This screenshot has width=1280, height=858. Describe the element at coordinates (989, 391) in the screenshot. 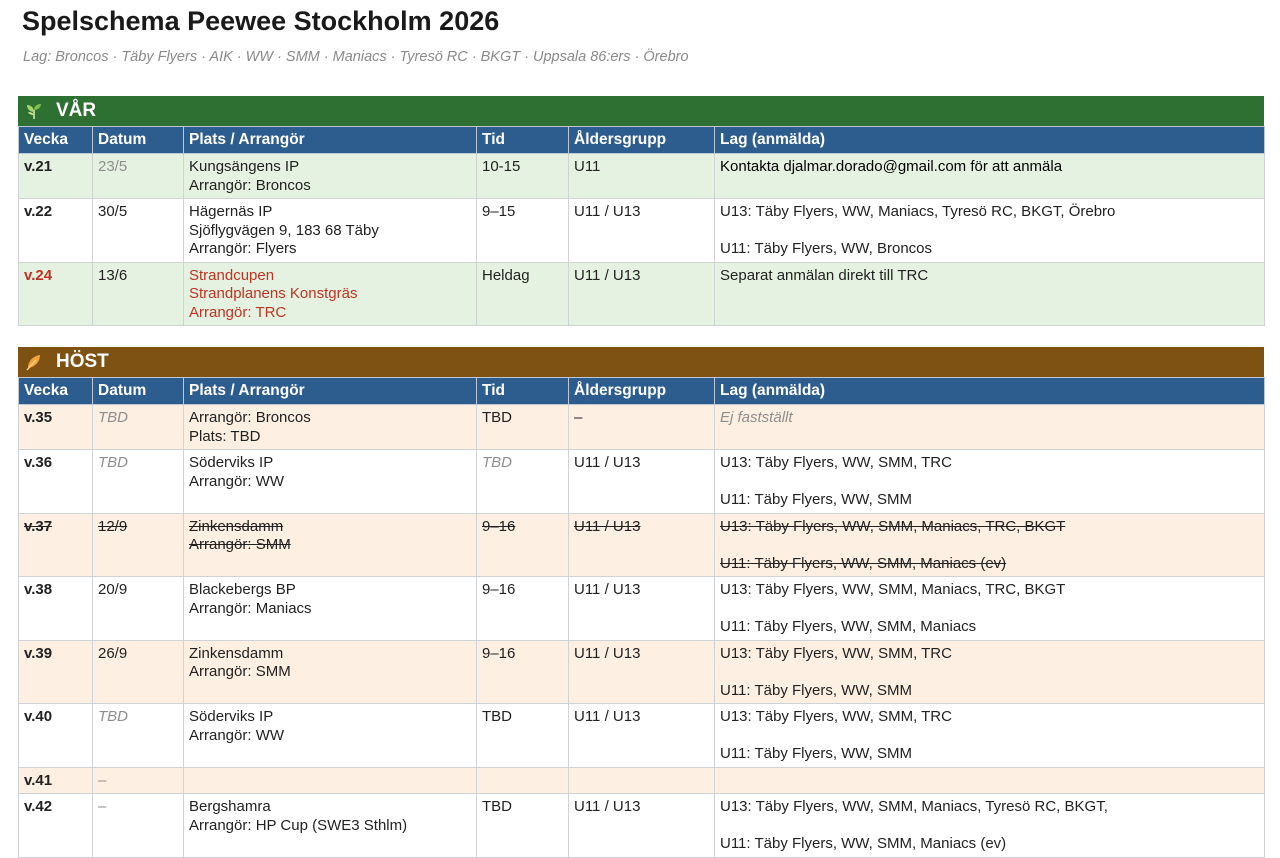

I see `col-teams: Lag (anmälda)` at that location.